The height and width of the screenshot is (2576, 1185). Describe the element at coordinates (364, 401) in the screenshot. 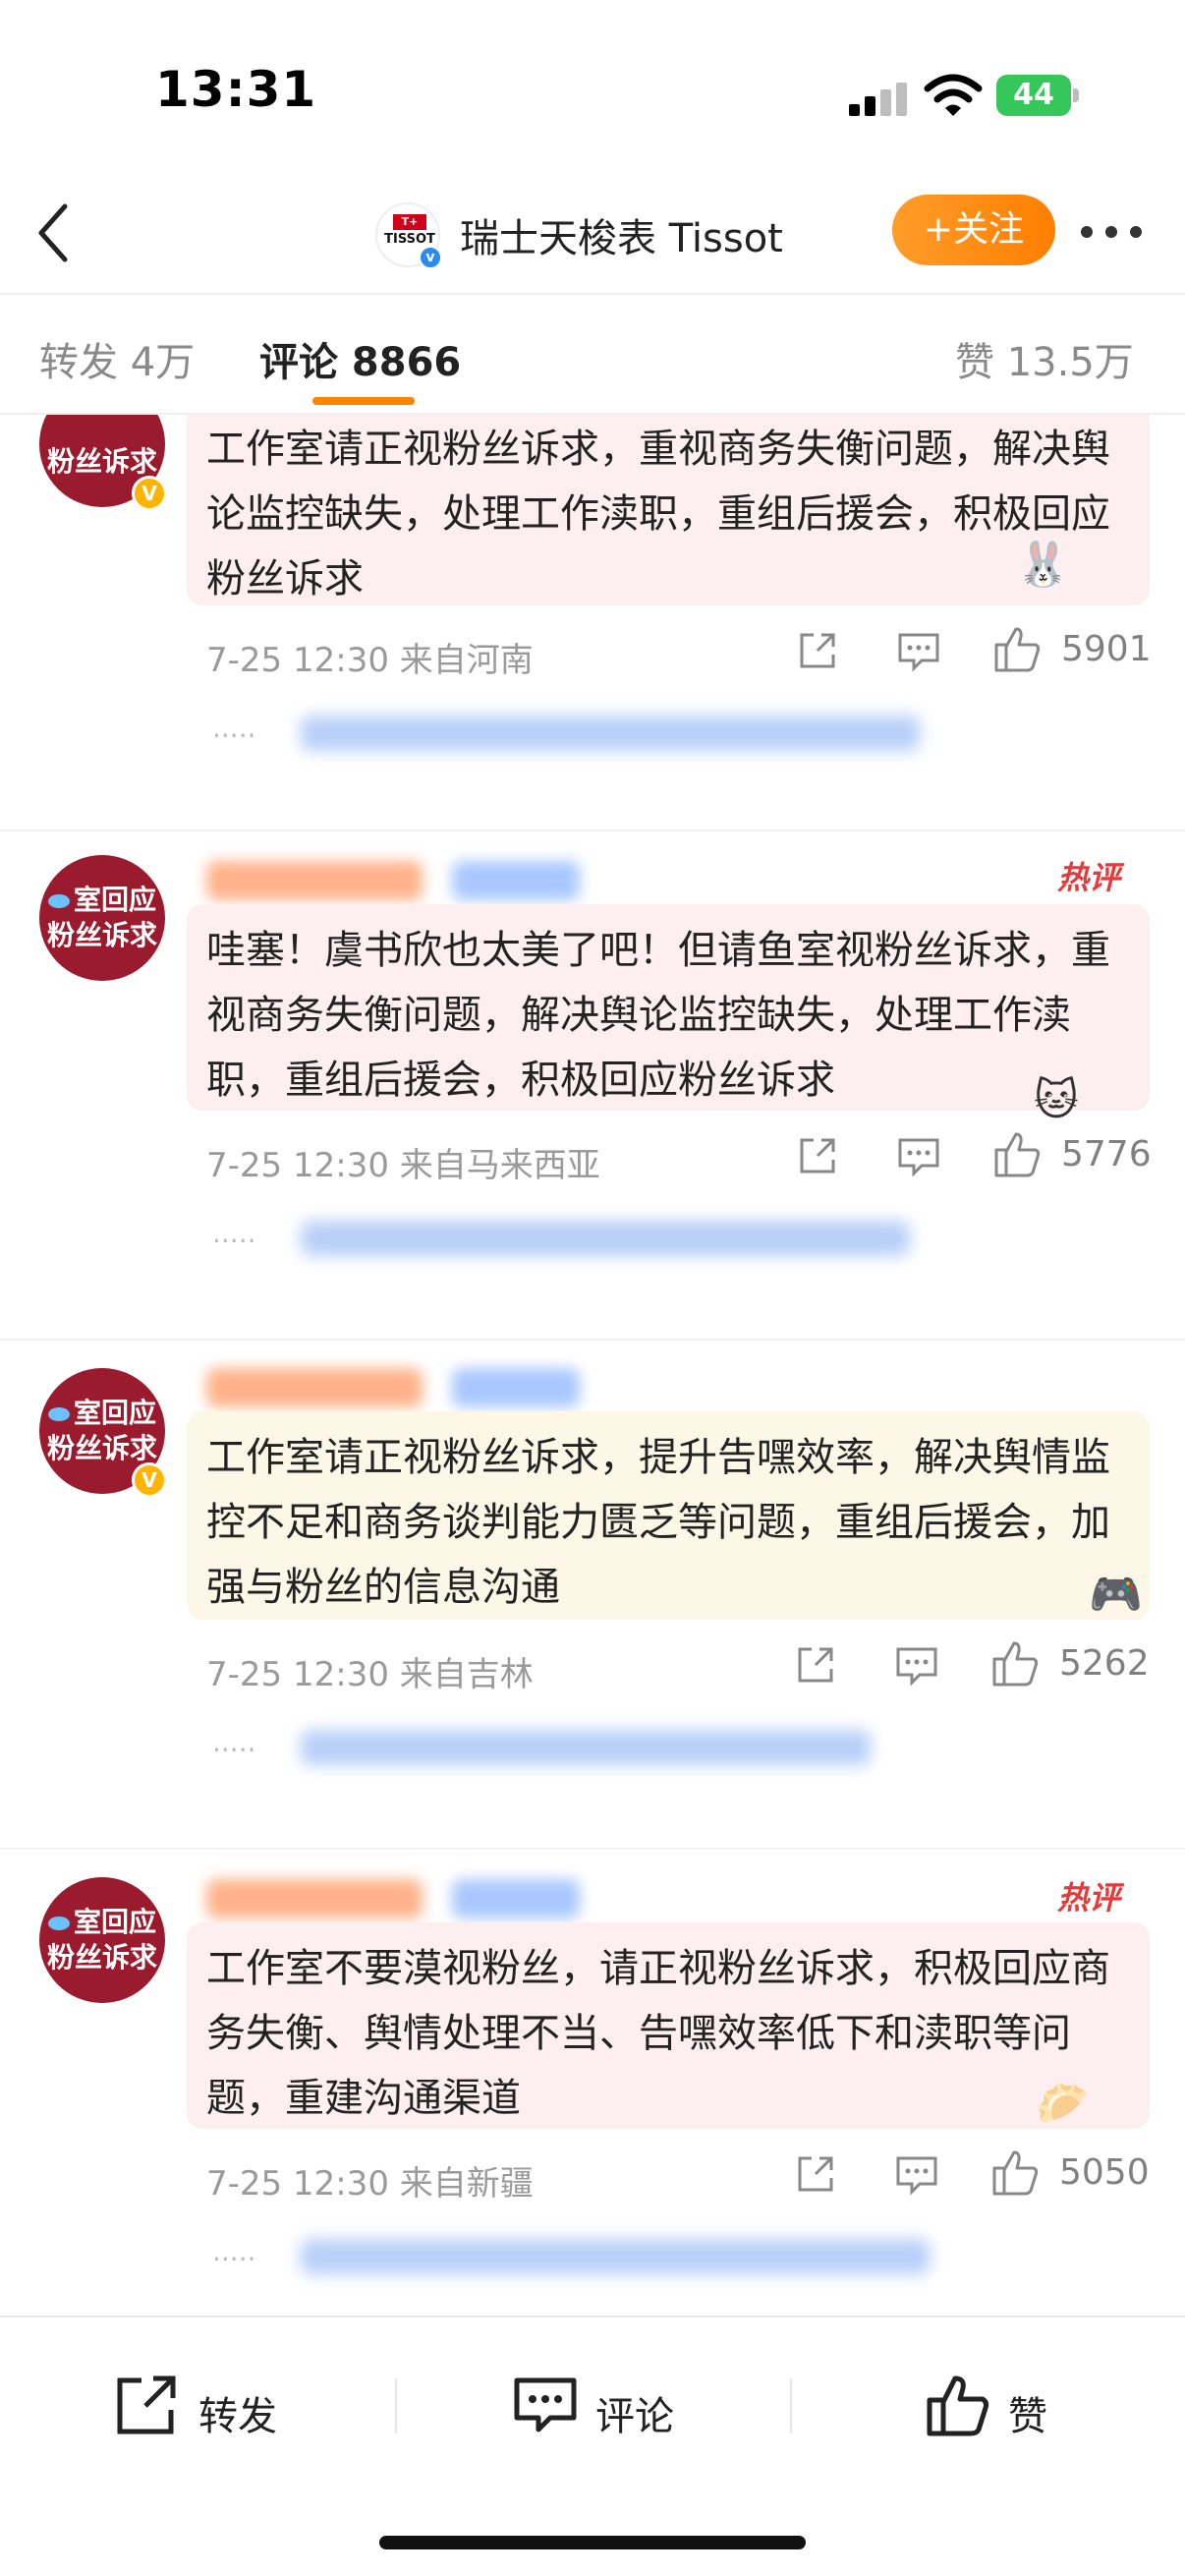

I see `active-tab-indicator` at that location.